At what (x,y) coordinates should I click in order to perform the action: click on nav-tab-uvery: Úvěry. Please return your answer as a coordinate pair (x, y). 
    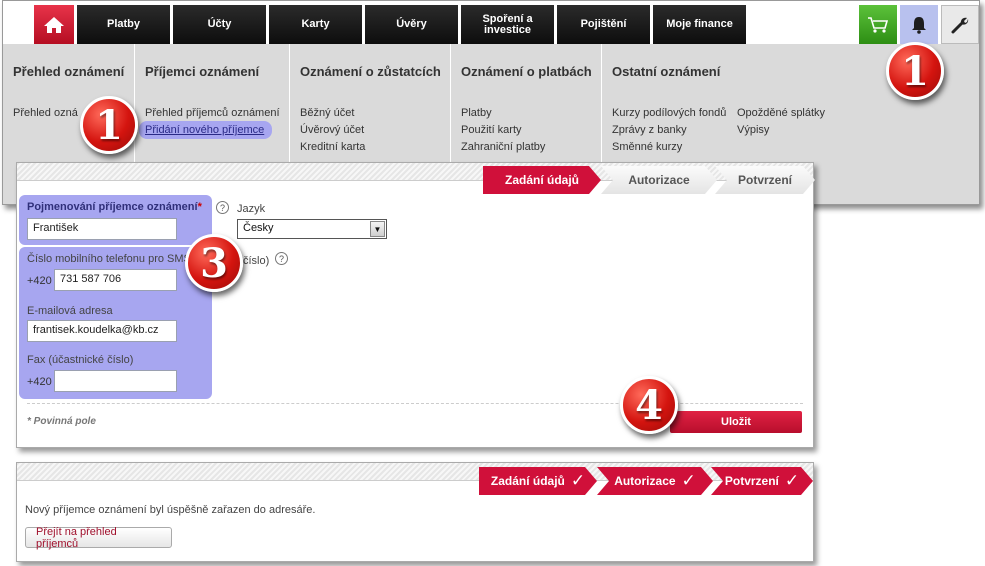
    Looking at the image, I should click on (411, 24).